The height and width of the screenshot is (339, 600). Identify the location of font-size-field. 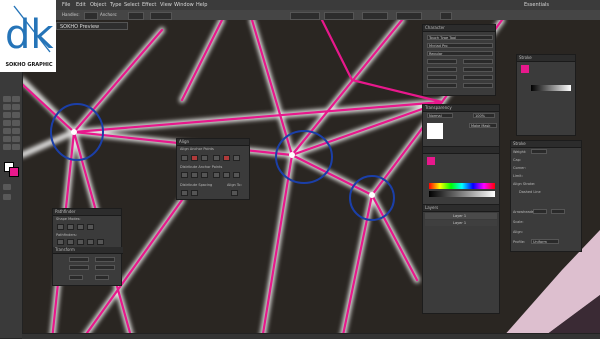
(442, 61).